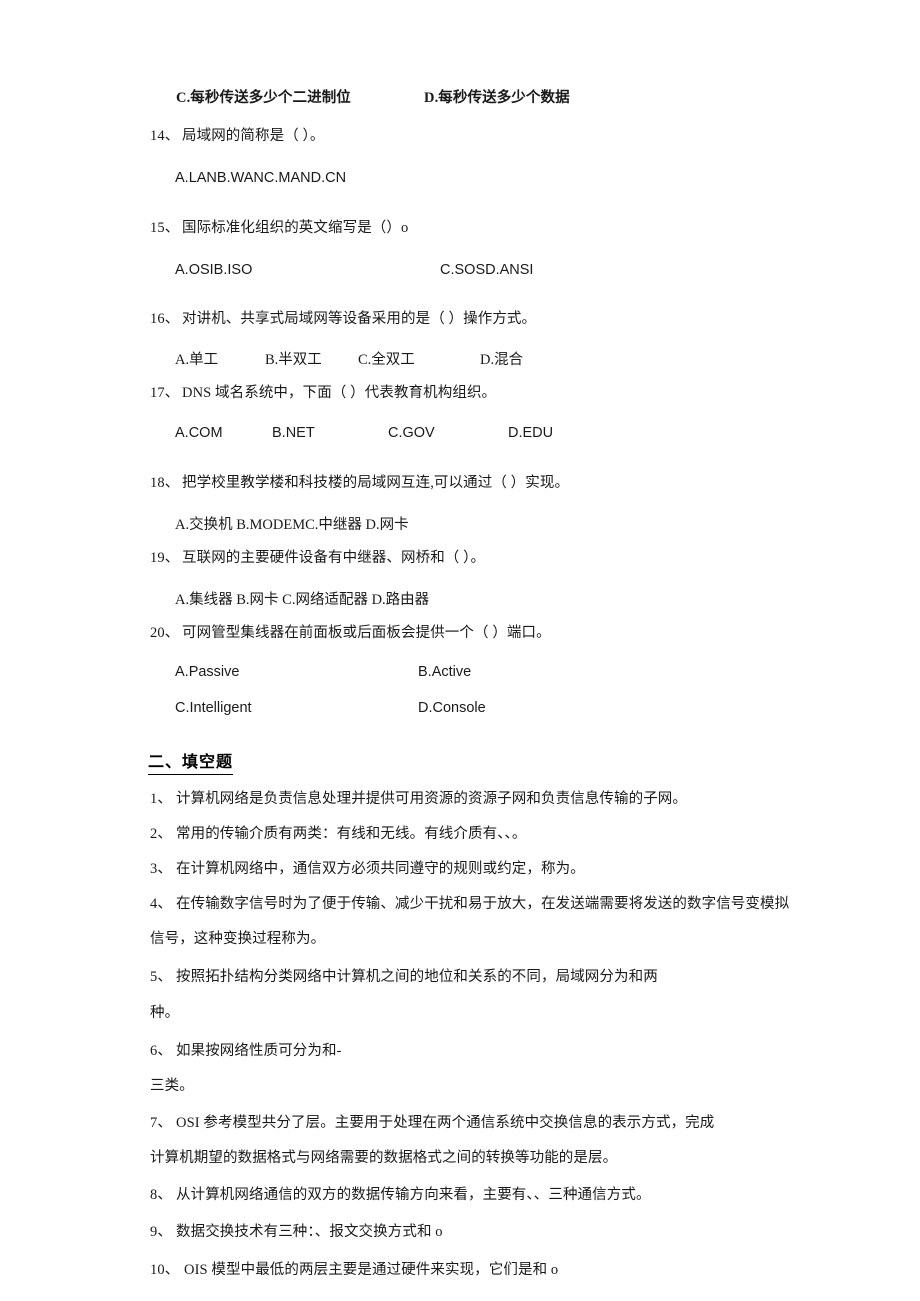  I want to click on fill-question-7-line-1: OSI 参考模型共分了层。主要用于处理在两个通信系统中交换信息的表示方式，完成, so click(445, 1123).